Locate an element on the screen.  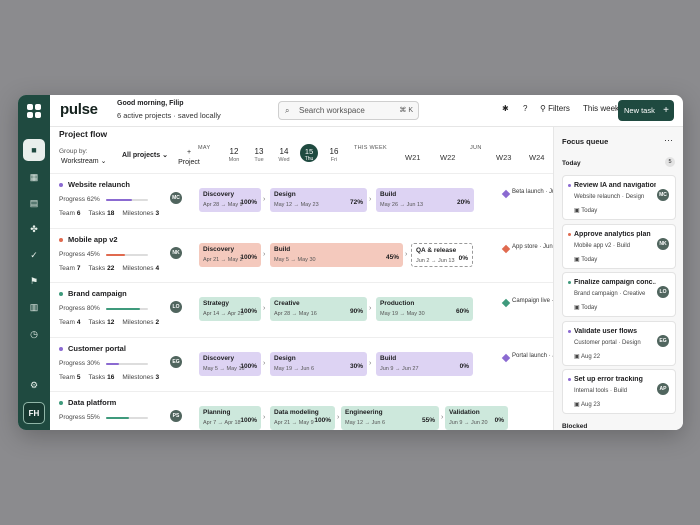
progress-label: Progress 80% is located at coordinates (79, 308).